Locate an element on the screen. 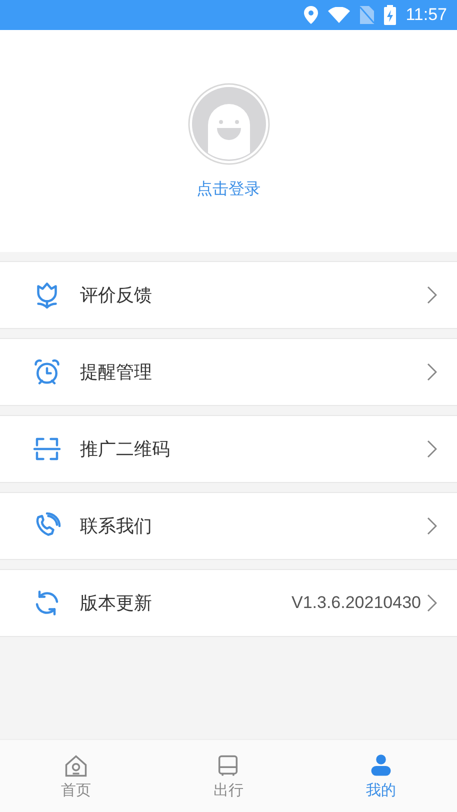 The width and height of the screenshot is (457, 812). home-icon is located at coordinates (76, 765).